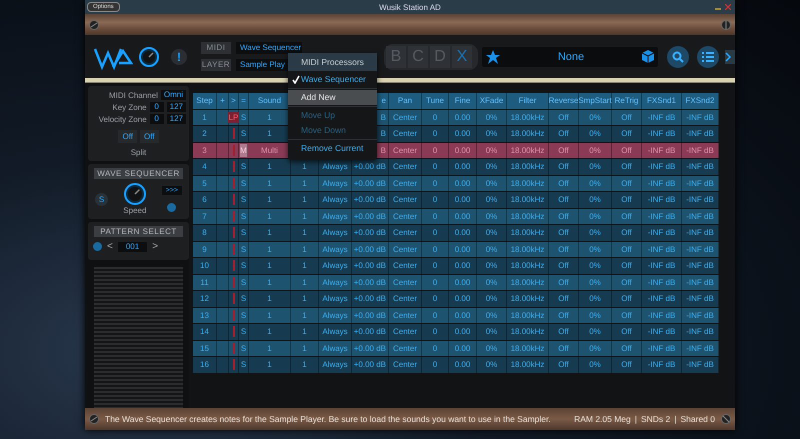 The width and height of the screenshot is (800, 439). Describe the element at coordinates (101, 199) in the screenshot. I see `s-button: S` at that location.